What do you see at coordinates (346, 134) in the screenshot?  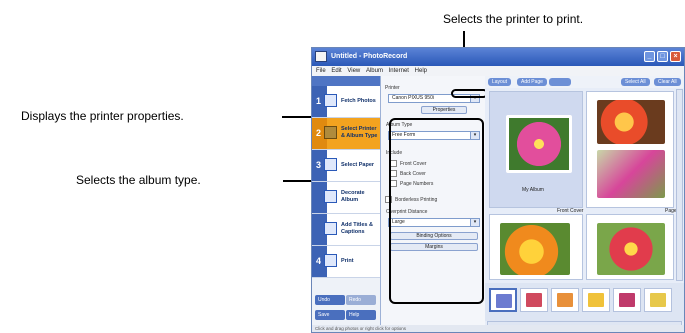 I see `step-select-printer: 2 Select Printer & Album Type` at bounding box center [346, 134].